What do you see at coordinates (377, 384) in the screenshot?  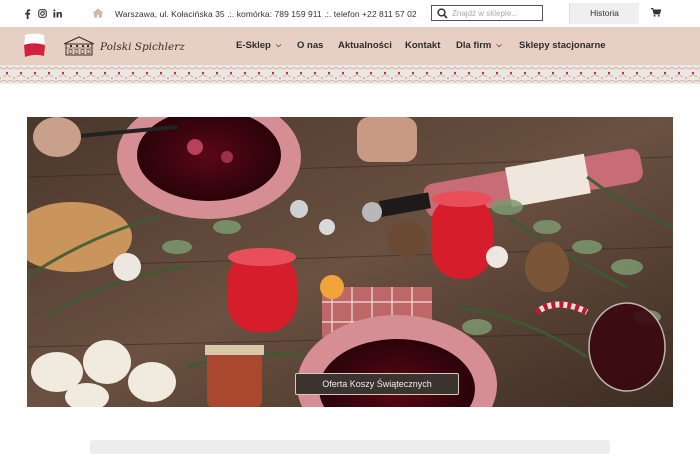 I see `christmas-baskets-offer-button: Oferta Koszy Świątecznych` at bounding box center [377, 384].